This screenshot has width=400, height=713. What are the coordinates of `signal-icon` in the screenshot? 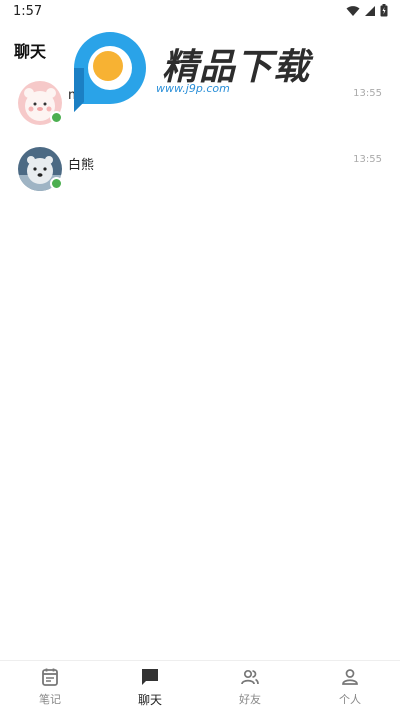 It's located at (370, 10).